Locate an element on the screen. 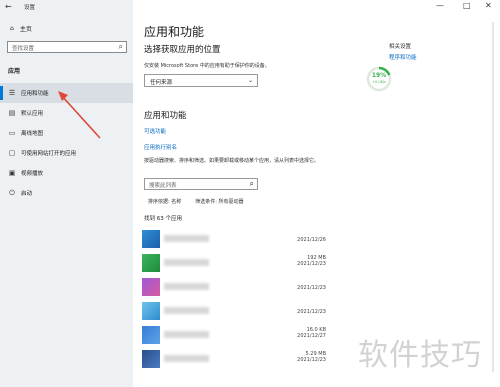  app-date: 2021/12/27 is located at coordinates (311, 336).